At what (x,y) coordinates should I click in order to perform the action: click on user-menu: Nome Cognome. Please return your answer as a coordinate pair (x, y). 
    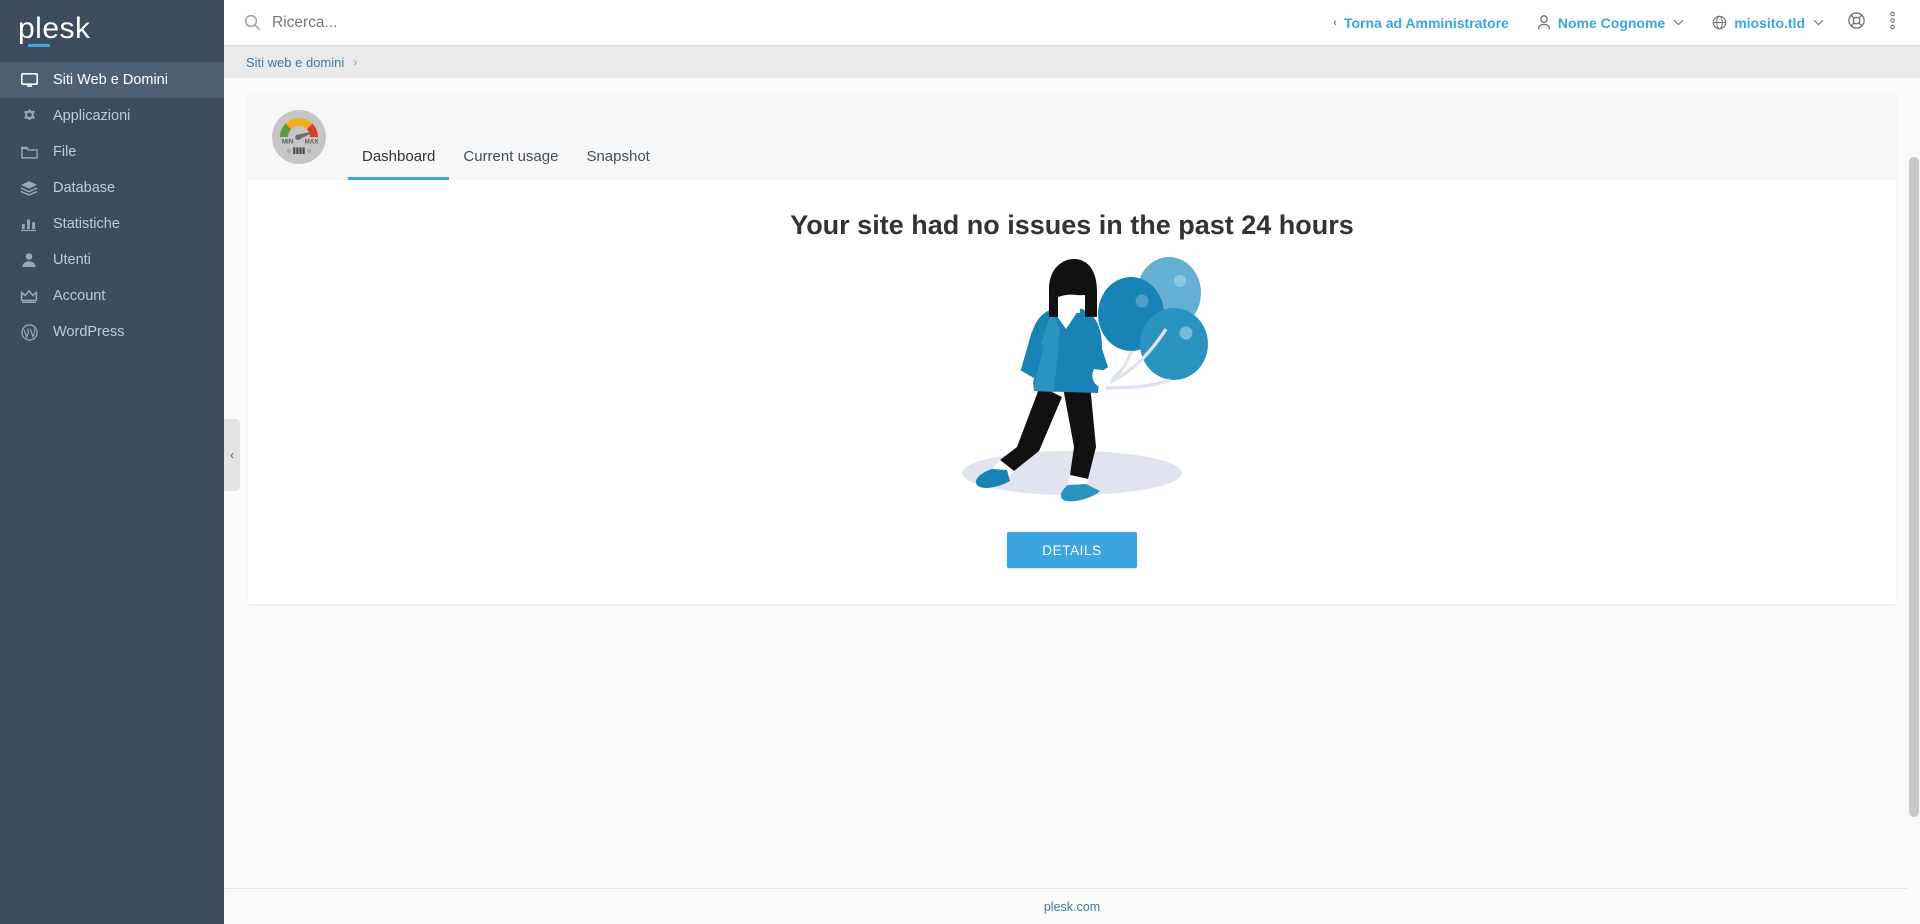
    Looking at the image, I should click on (1610, 23).